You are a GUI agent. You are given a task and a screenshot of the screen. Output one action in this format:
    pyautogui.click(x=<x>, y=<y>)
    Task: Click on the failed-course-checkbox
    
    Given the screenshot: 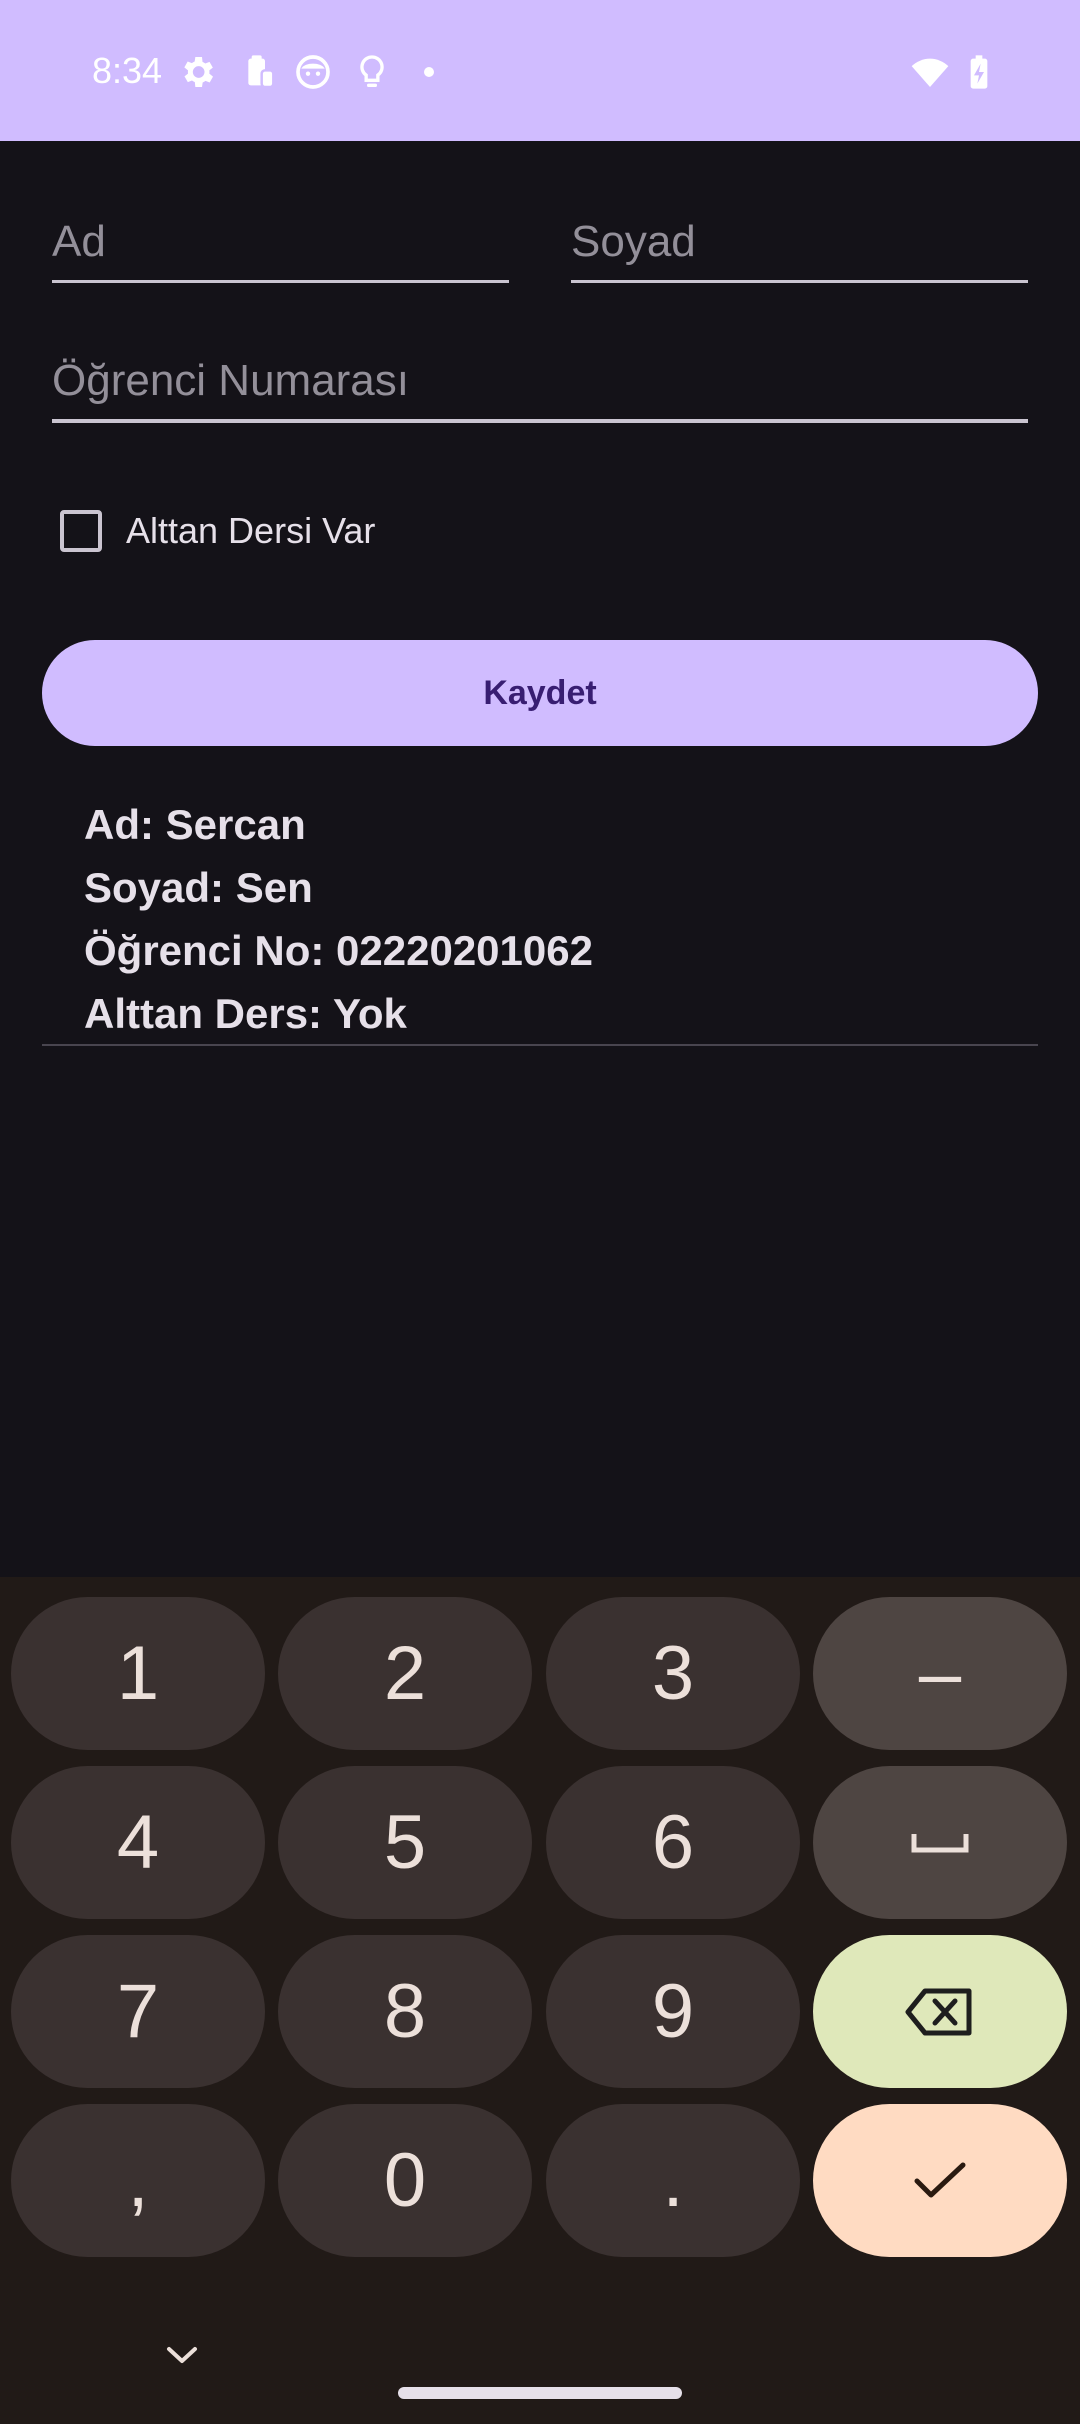 What is the action you would take?
    pyautogui.click(x=81, y=531)
    